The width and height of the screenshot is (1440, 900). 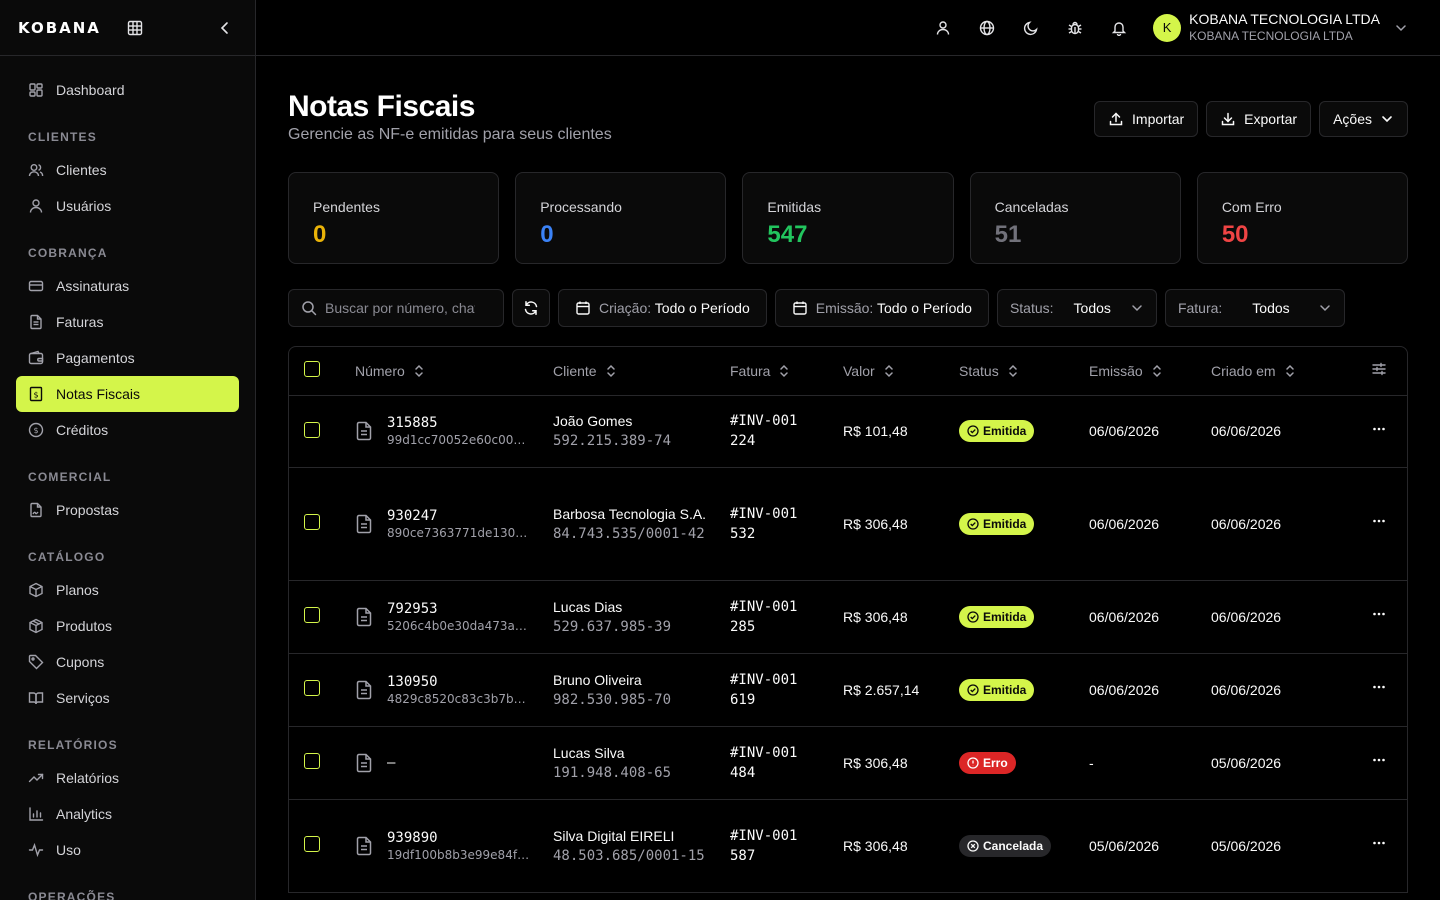 What do you see at coordinates (531, 308) in the screenshot?
I see `refresh-button` at bounding box center [531, 308].